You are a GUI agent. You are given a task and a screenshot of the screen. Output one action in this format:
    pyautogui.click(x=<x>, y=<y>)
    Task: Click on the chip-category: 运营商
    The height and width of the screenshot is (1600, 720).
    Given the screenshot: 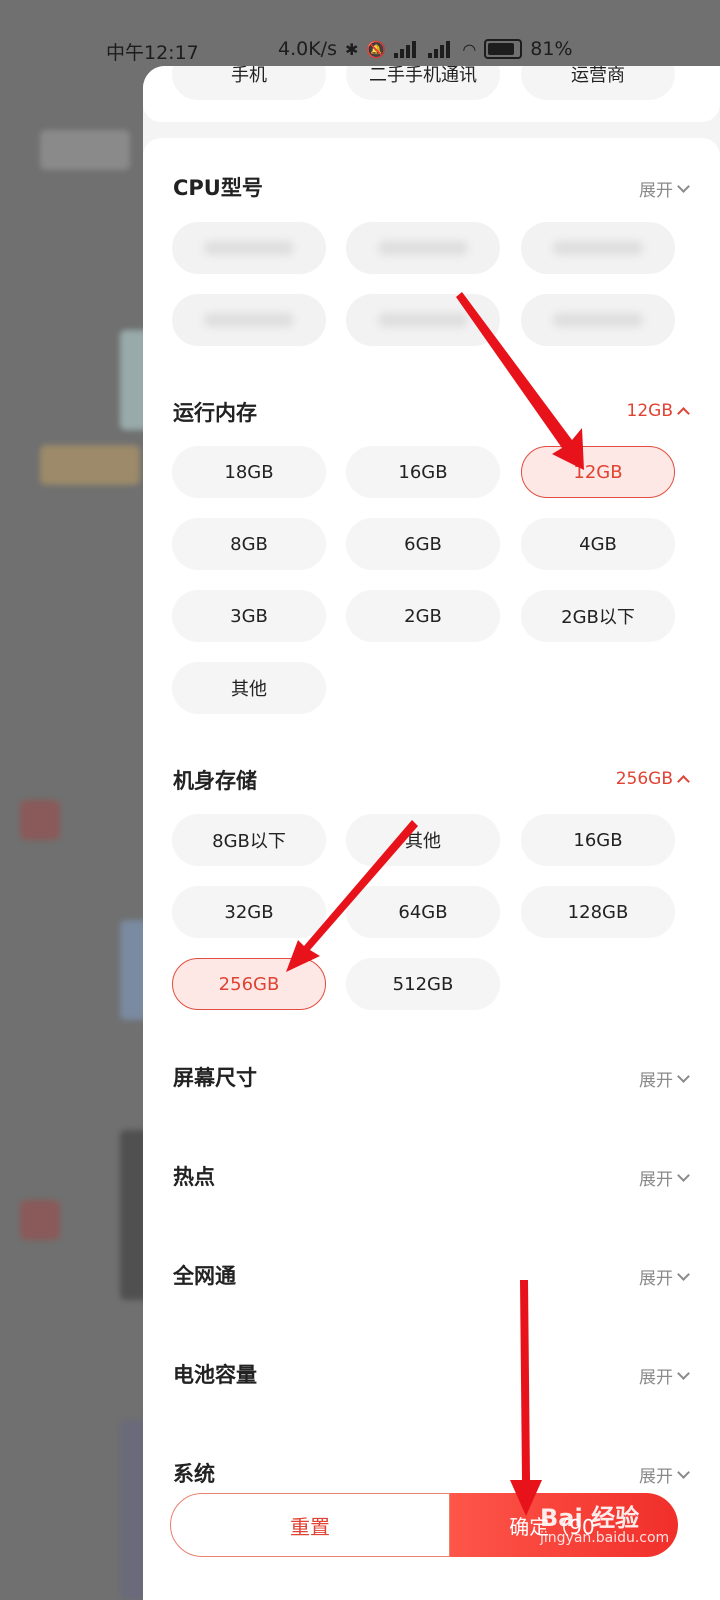 What is the action you would take?
    pyautogui.click(x=598, y=83)
    